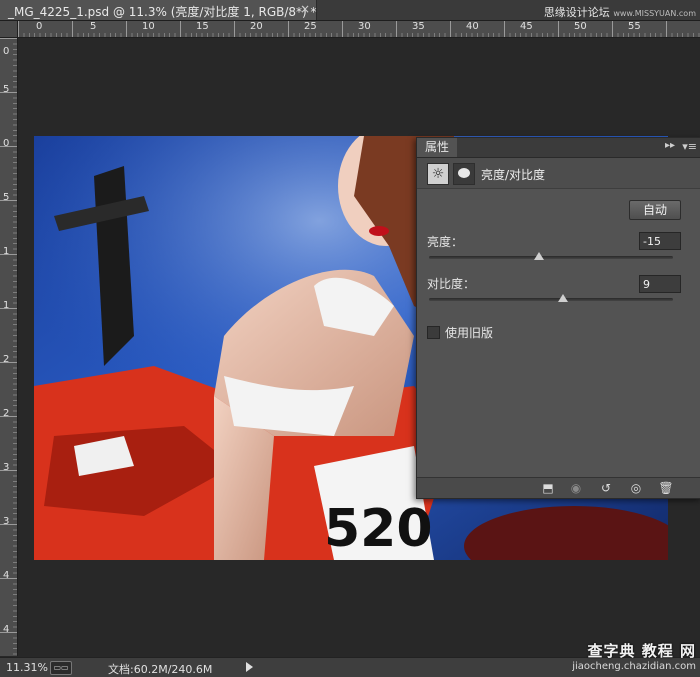 The height and width of the screenshot is (677, 700). Describe the element at coordinates (660, 284) in the screenshot. I see `contrast-input: 9` at that location.